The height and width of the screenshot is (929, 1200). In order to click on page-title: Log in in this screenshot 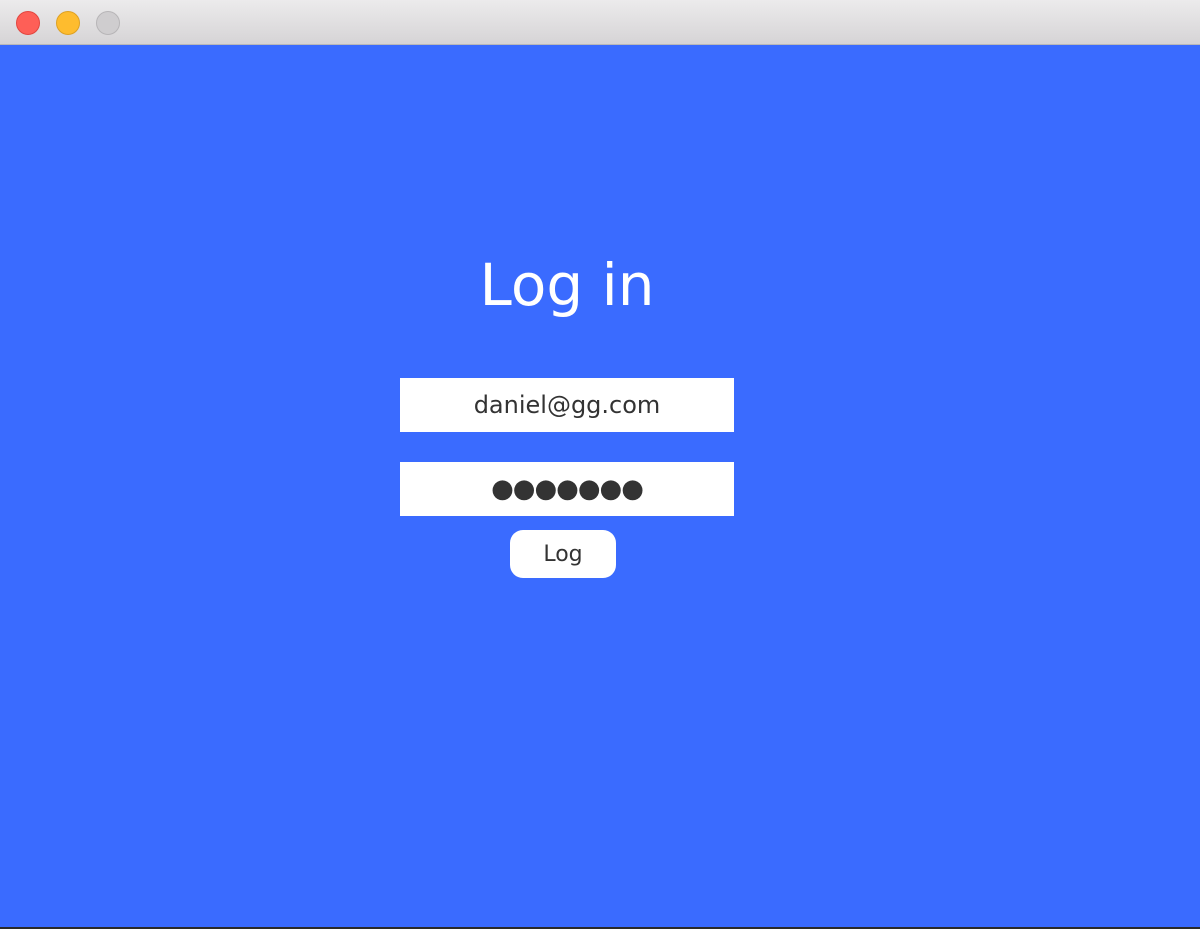, I will do `click(567, 285)`.